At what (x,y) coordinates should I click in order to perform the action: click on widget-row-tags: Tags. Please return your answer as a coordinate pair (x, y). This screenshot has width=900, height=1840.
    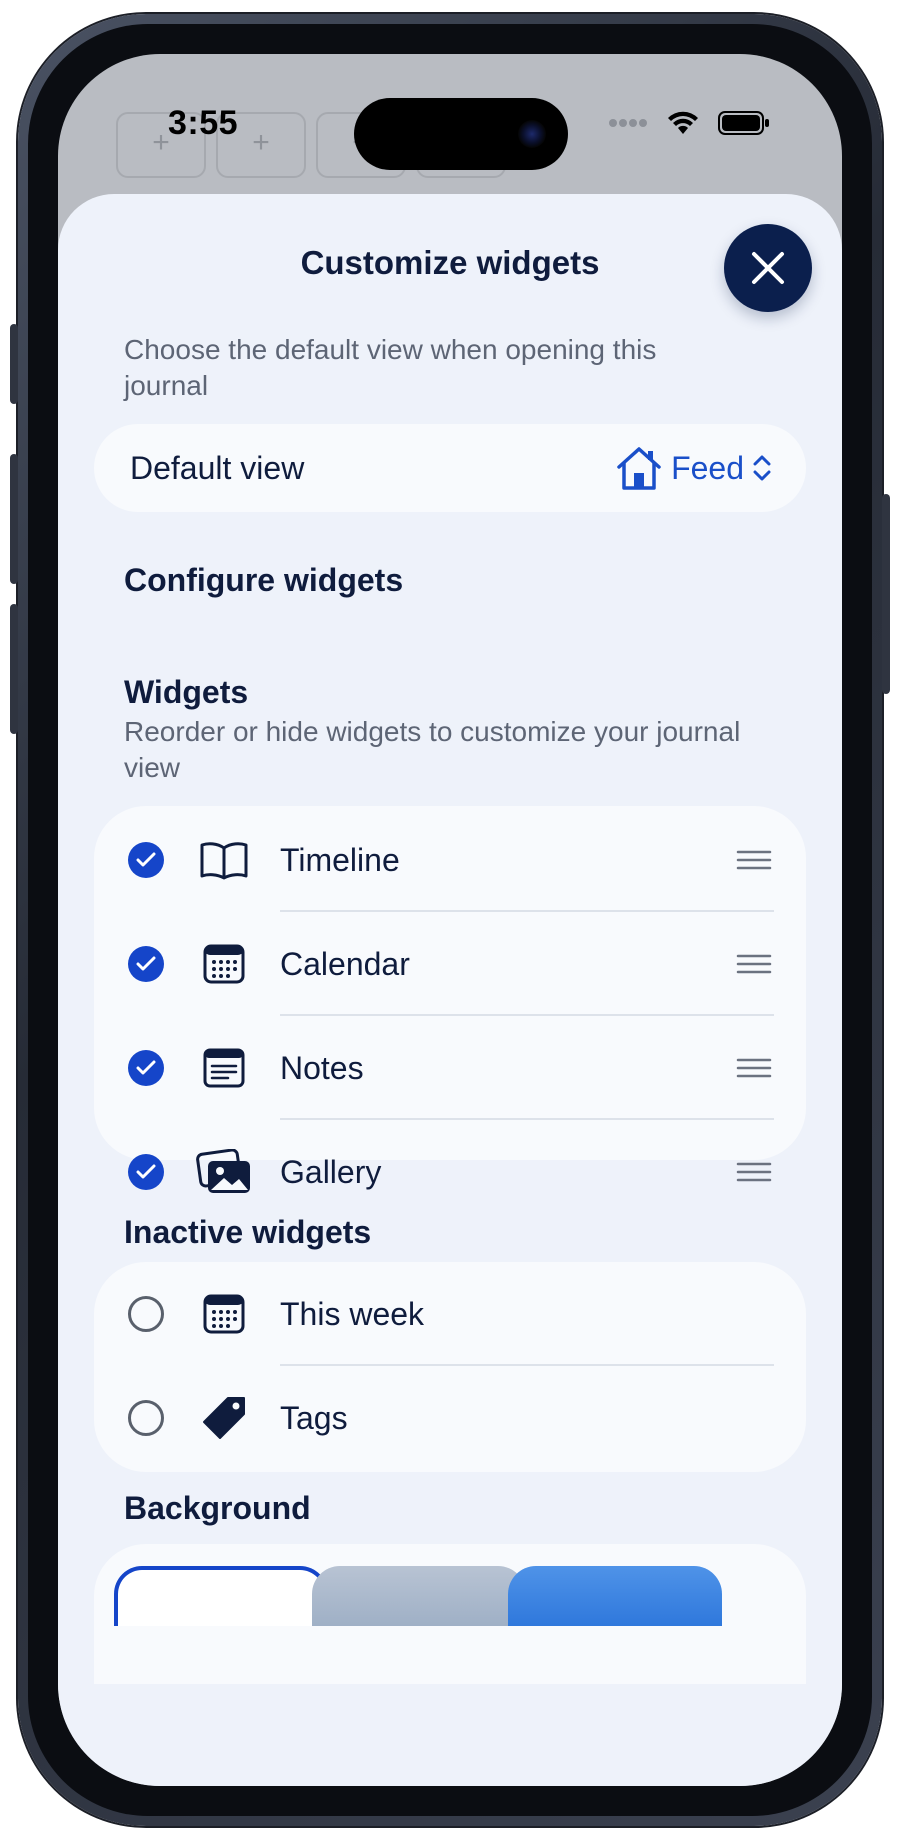
    Looking at the image, I should click on (450, 1418).